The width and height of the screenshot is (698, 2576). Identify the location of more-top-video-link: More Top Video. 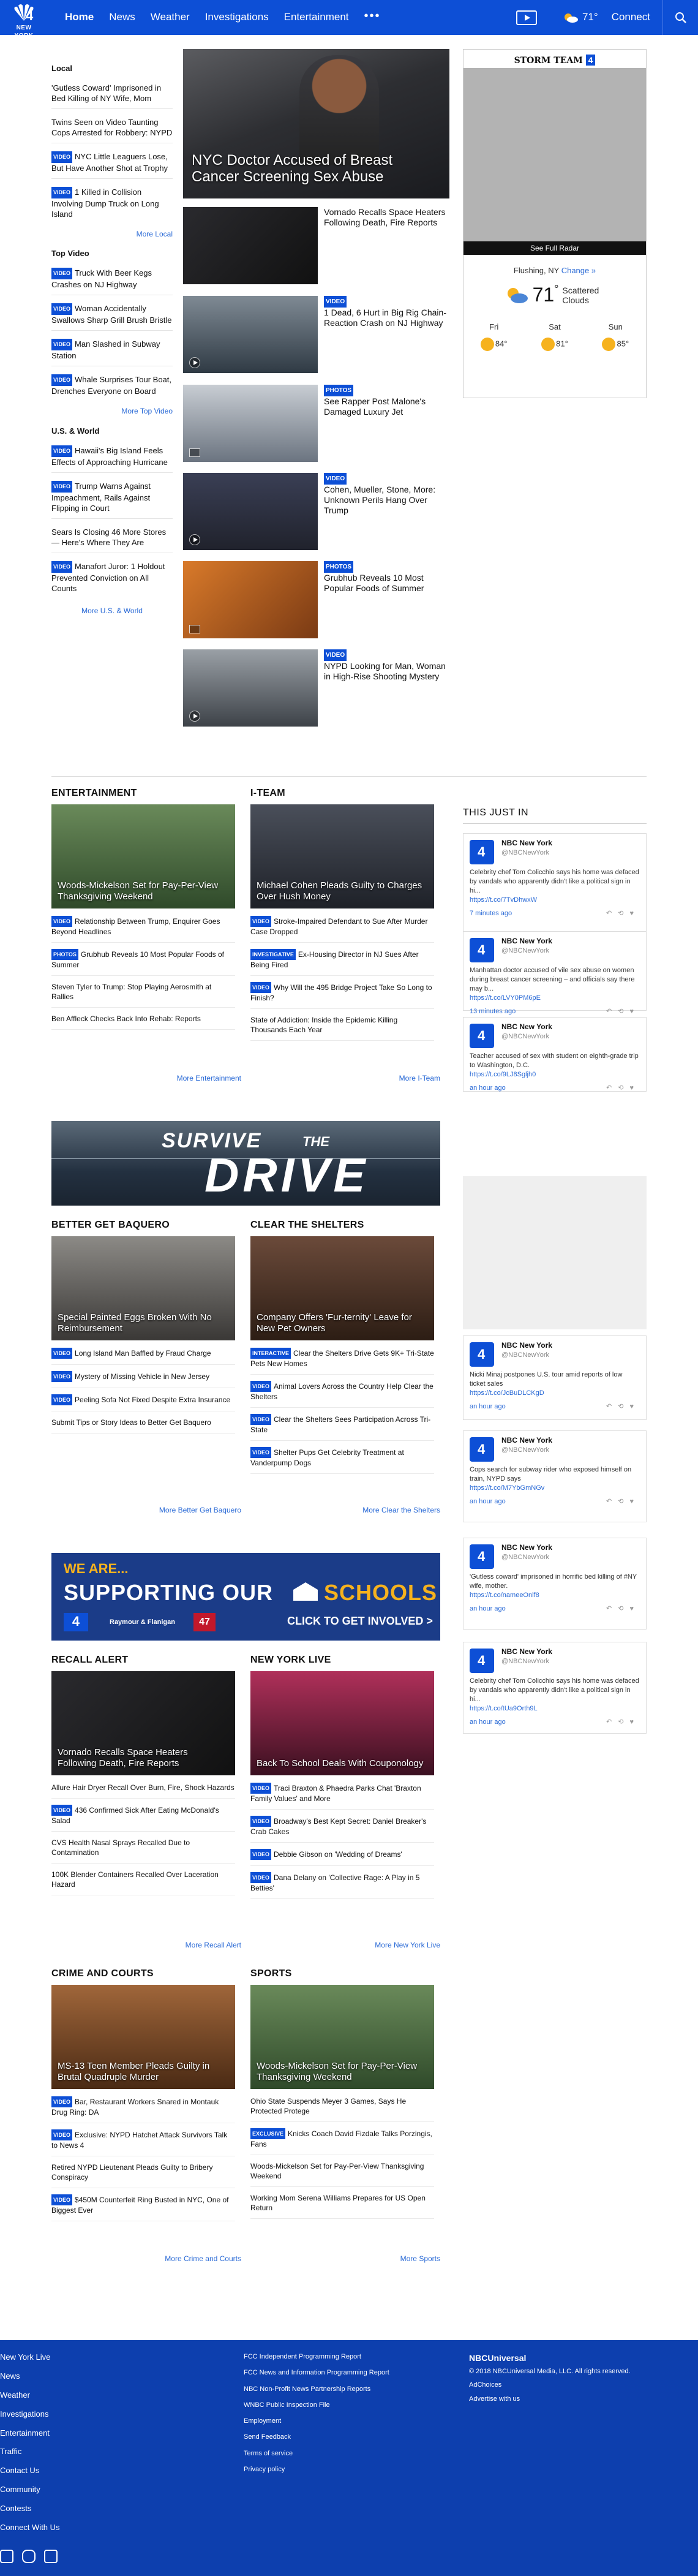
(112, 412).